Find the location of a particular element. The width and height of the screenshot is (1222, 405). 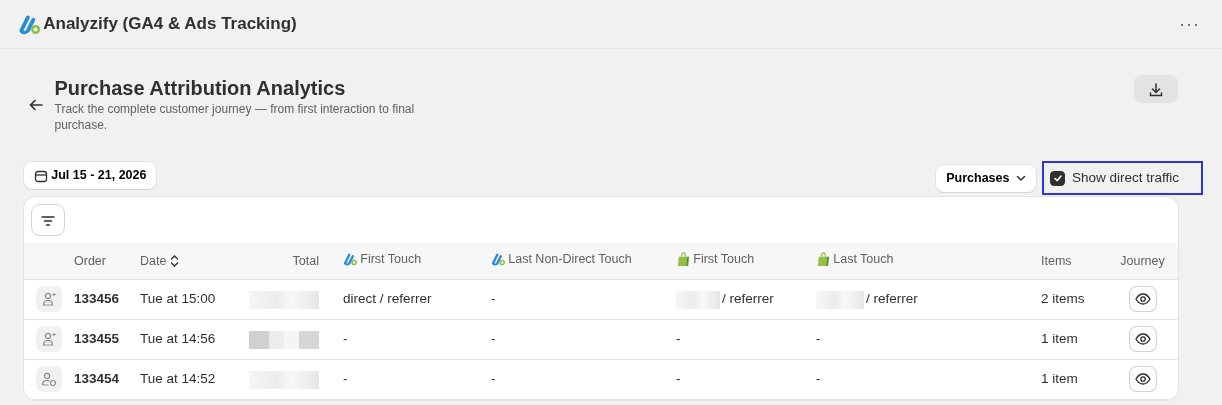

download-button is located at coordinates (1156, 89).